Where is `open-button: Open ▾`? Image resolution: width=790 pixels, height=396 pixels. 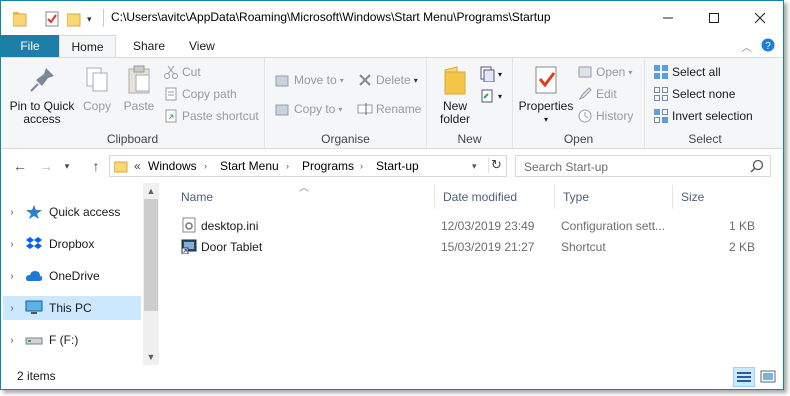
open-button: Open ▾ is located at coordinates (604, 72).